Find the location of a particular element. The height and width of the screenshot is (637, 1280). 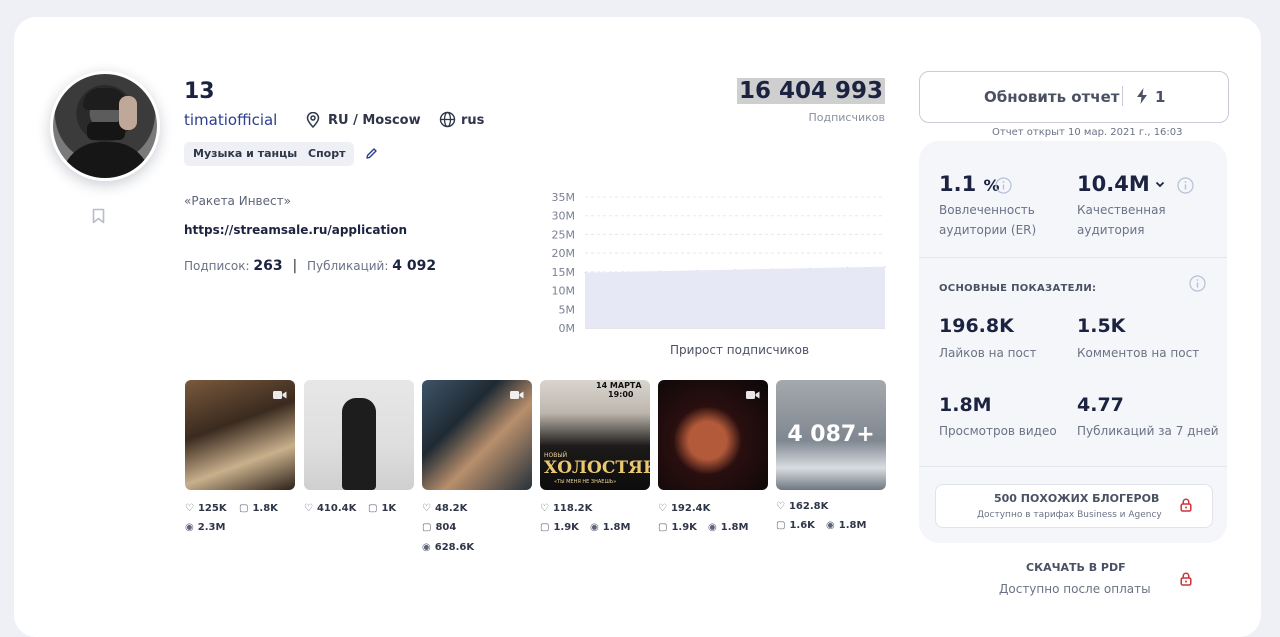

chart-y-tick-label: 35M is located at coordinates (564, 197).